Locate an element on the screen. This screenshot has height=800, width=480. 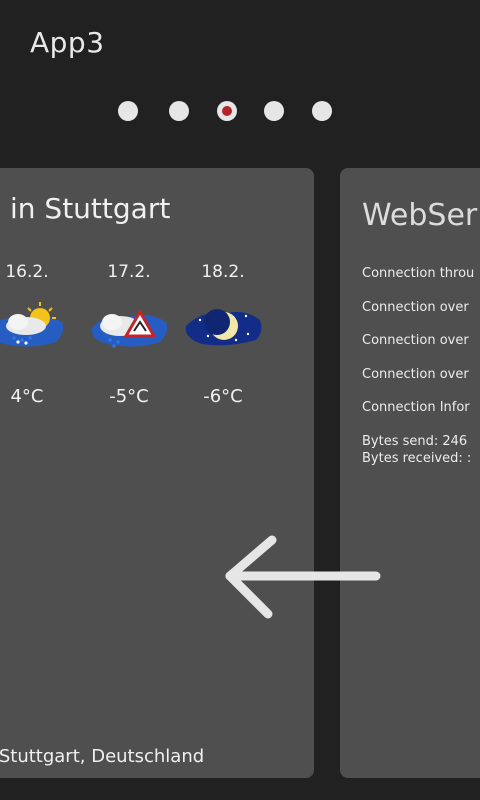
rain-snow-sun-icon is located at coordinates (36, 325).